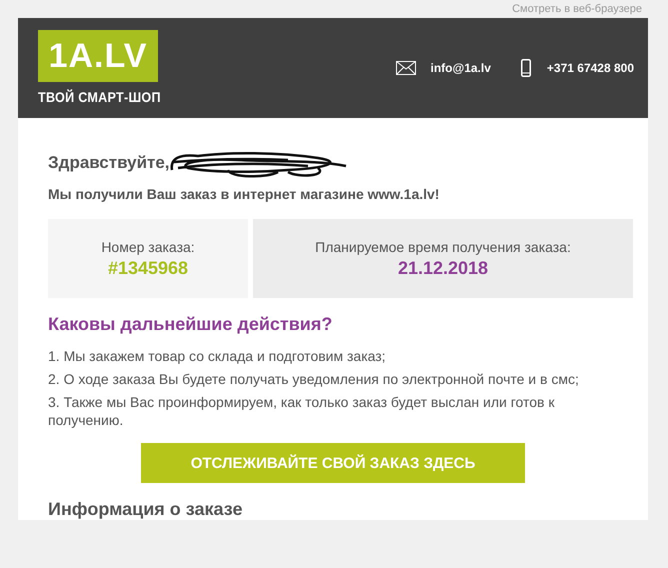  Describe the element at coordinates (443, 246) in the screenshot. I see `delivery-date-label: Планируемое время получения заказа:` at that location.